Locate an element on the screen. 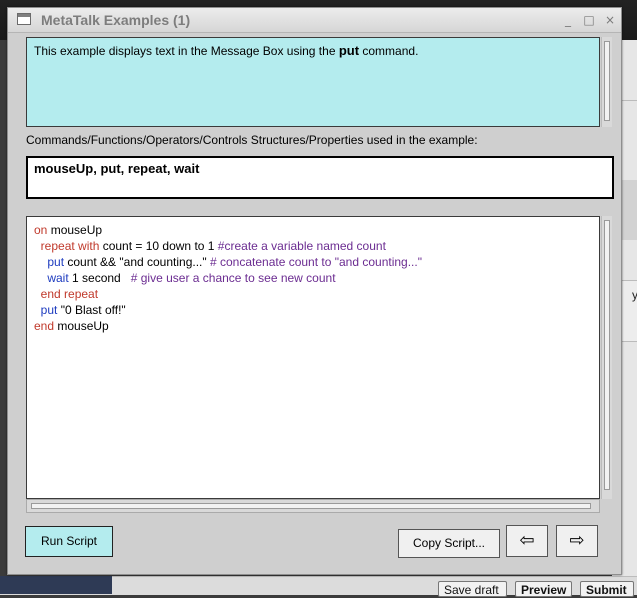 Image resolution: width=637 pixels, height=598 pixels. script-line: on mouseUp is located at coordinates (228, 230).